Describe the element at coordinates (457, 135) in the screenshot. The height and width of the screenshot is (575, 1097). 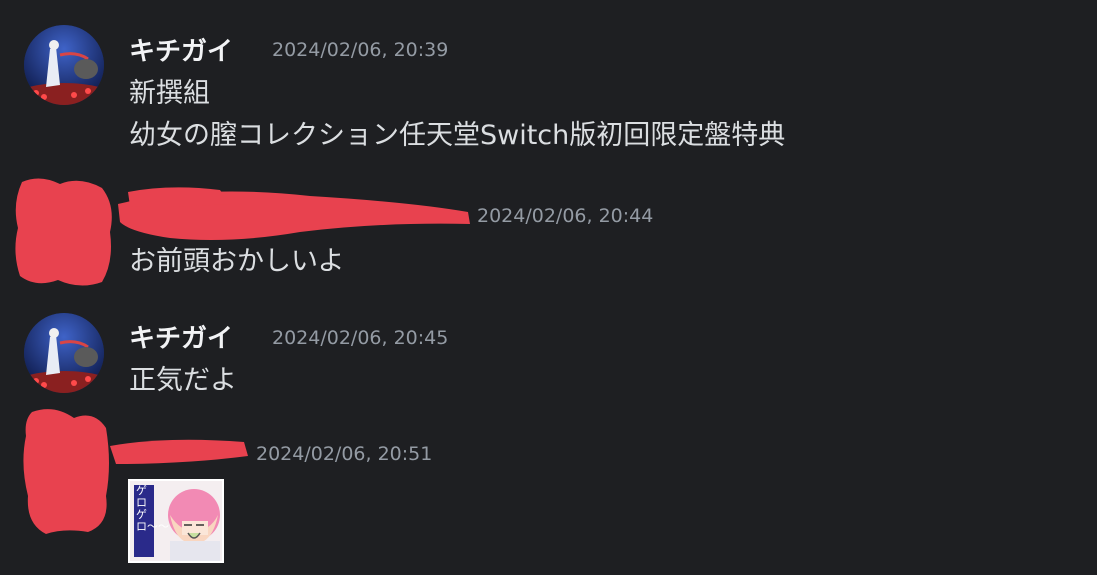
I see `message-text: 幼女の膣コレクション任天堂Switch版初回限定盤特典` at that location.